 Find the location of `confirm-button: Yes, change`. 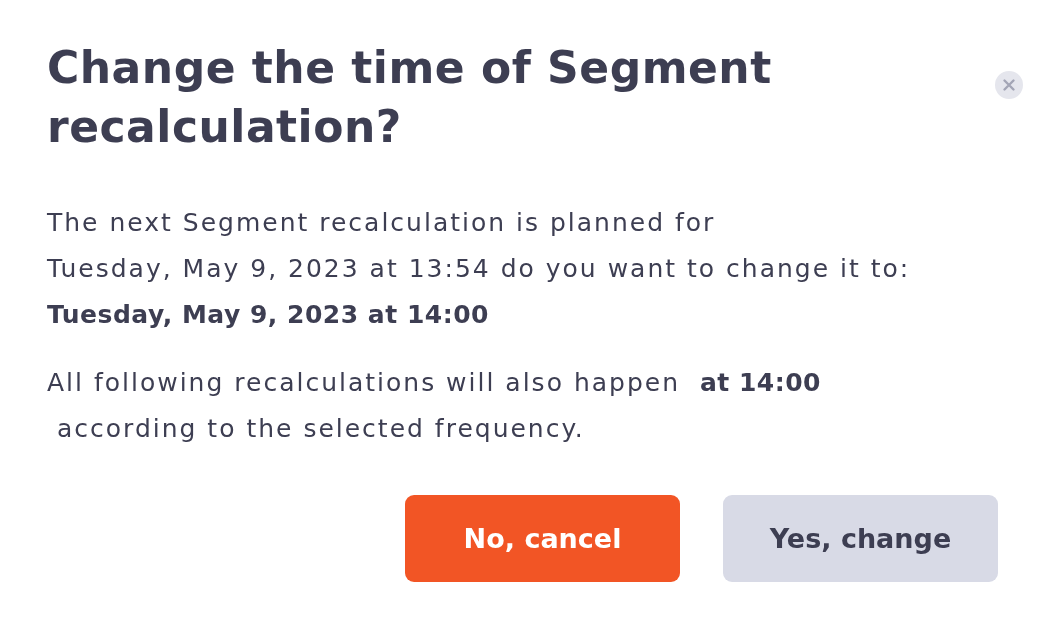

confirm-button: Yes, change is located at coordinates (860, 538).